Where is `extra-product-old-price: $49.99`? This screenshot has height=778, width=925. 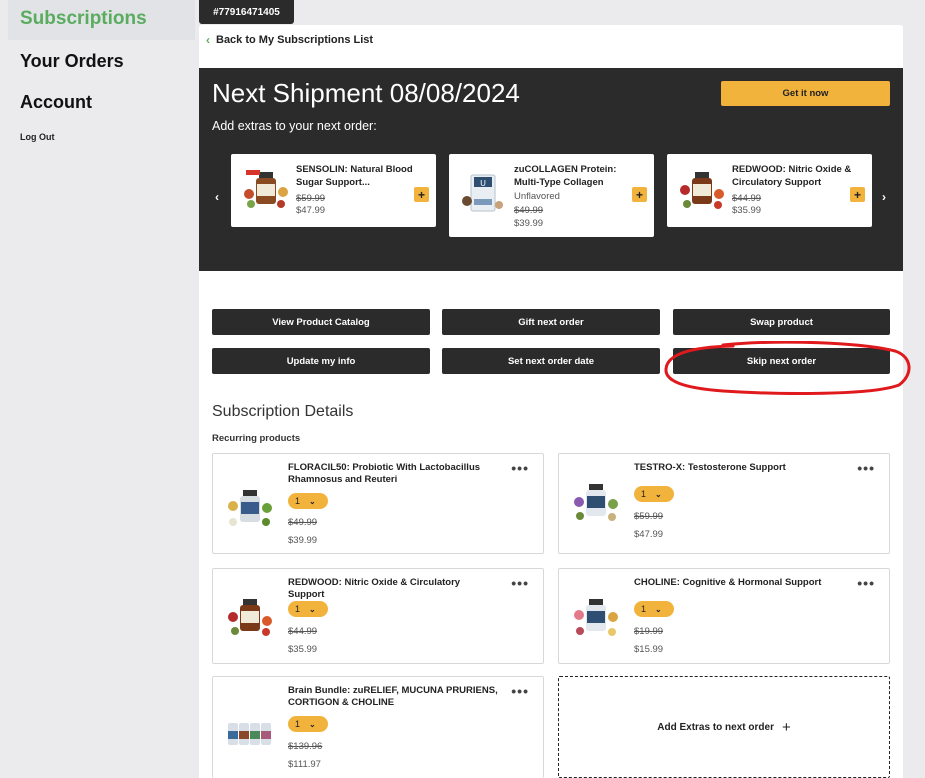
extra-product-old-price: $49.99 is located at coordinates (529, 210).